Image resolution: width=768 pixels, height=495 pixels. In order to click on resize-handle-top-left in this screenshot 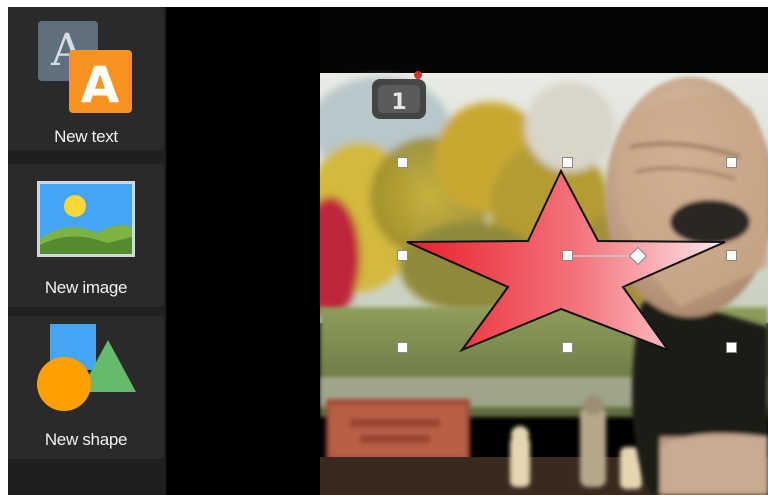, I will do `click(402, 162)`.